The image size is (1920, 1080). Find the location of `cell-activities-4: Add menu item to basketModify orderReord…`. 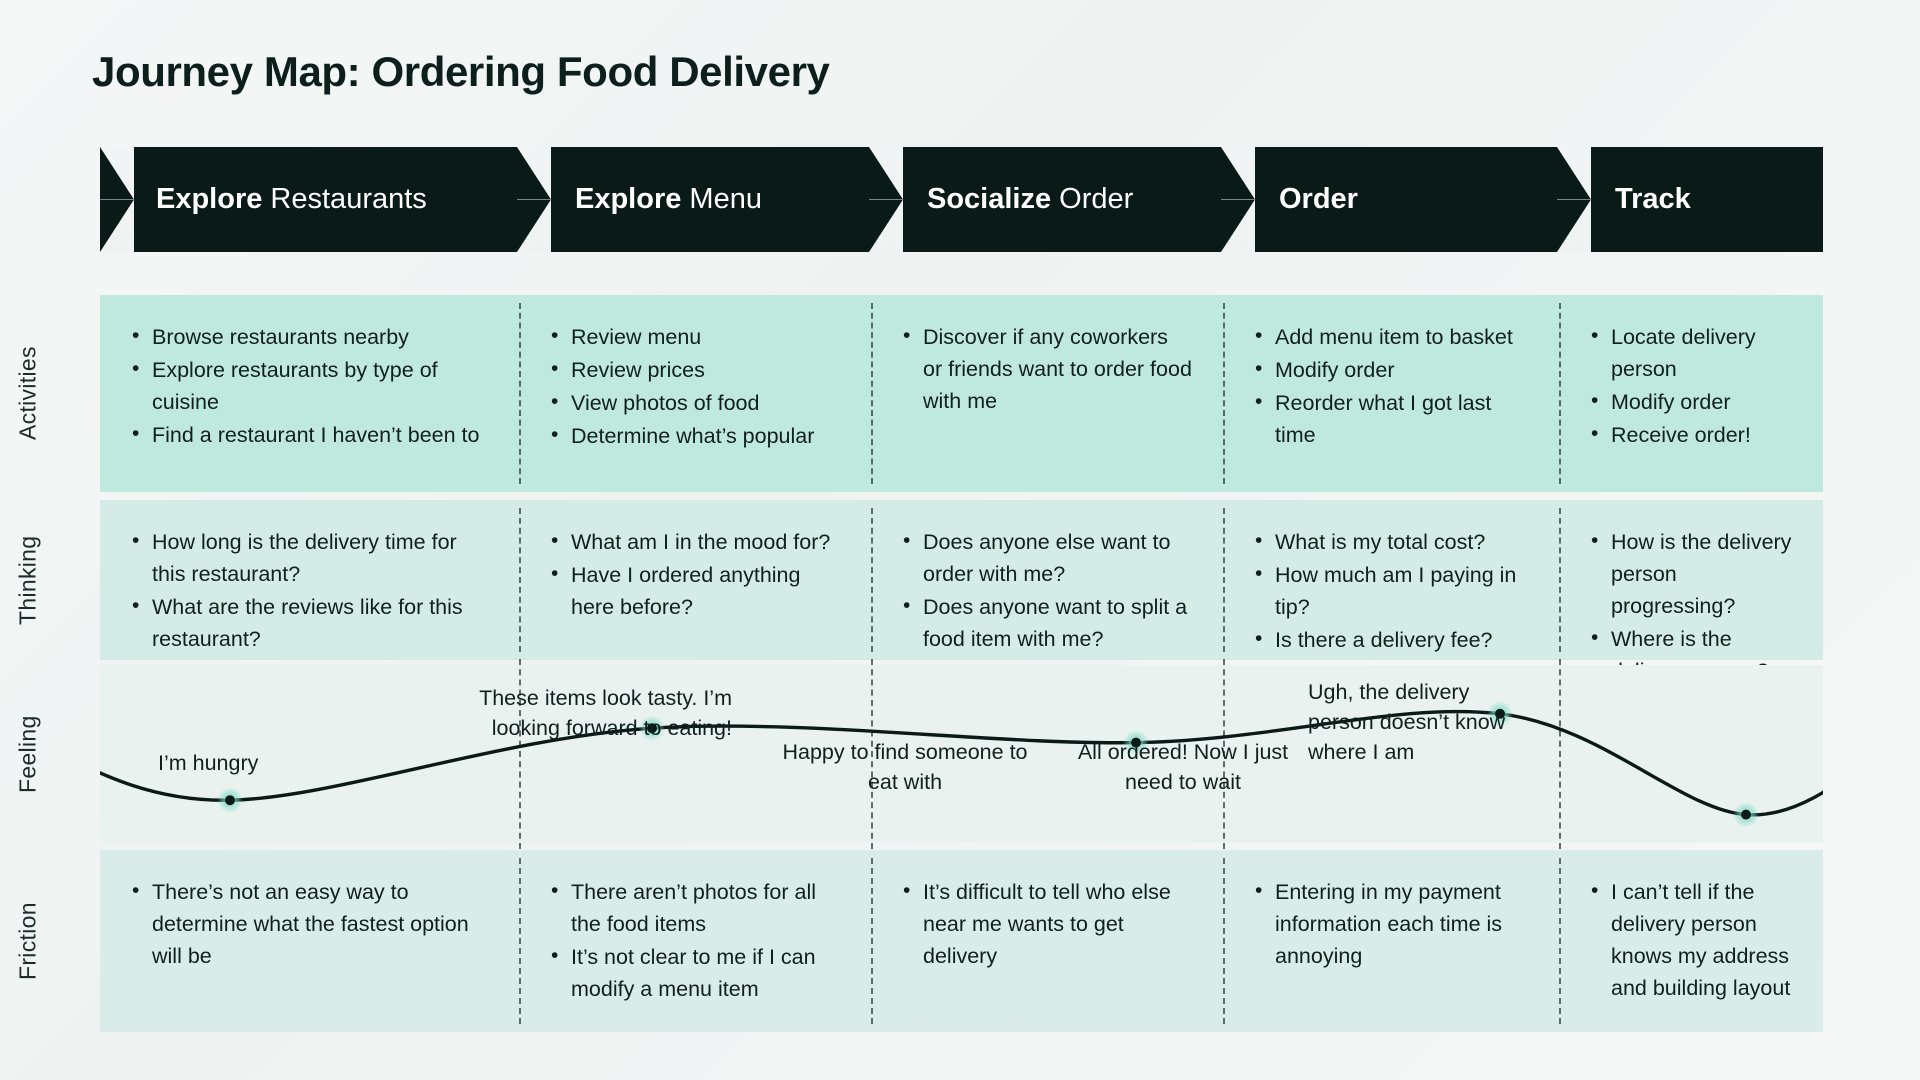

cell-activities-4: Add menu item to basketModify orderReord… is located at coordinates (1391, 393).